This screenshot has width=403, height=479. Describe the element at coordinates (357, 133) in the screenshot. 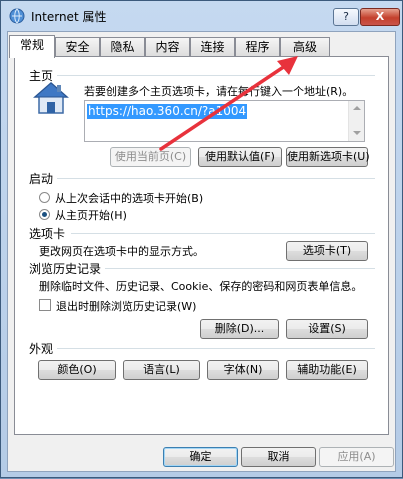

I see `scroll-down-icon` at that location.